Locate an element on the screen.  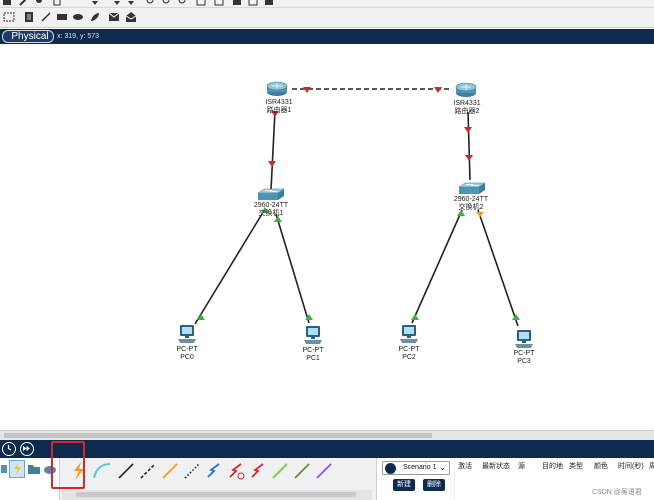
new-scenario-button: 新建 is located at coordinates (404, 485).